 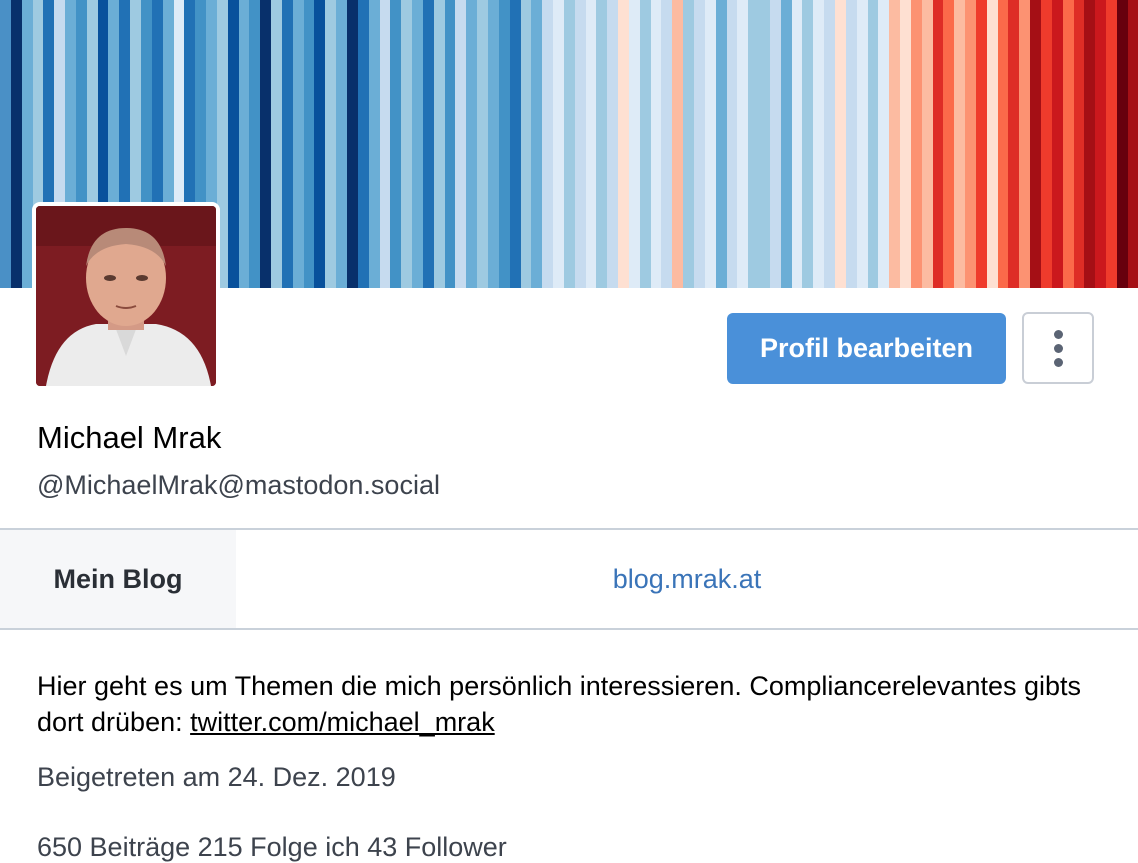 I want to click on joined-date: Beigetreten am 24. Dez. 2019, so click(x=216, y=777).